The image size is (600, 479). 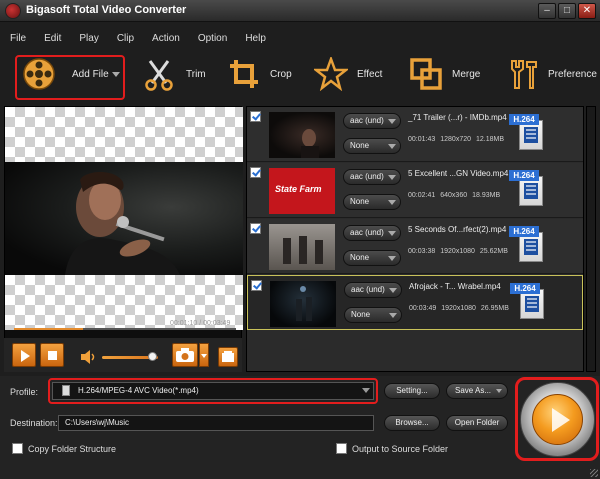 I want to click on menu-help: Help, so click(x=254, y=39).